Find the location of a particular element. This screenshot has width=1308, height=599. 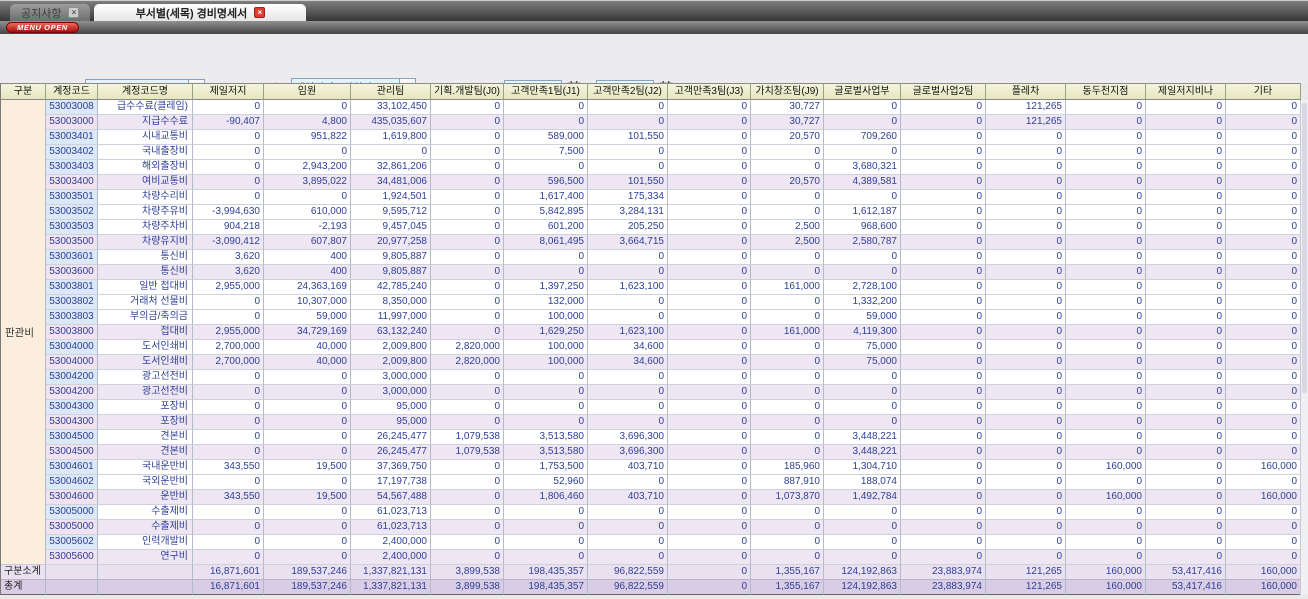

value-cell: 96,822,559 is located at coordinates (628, 587).